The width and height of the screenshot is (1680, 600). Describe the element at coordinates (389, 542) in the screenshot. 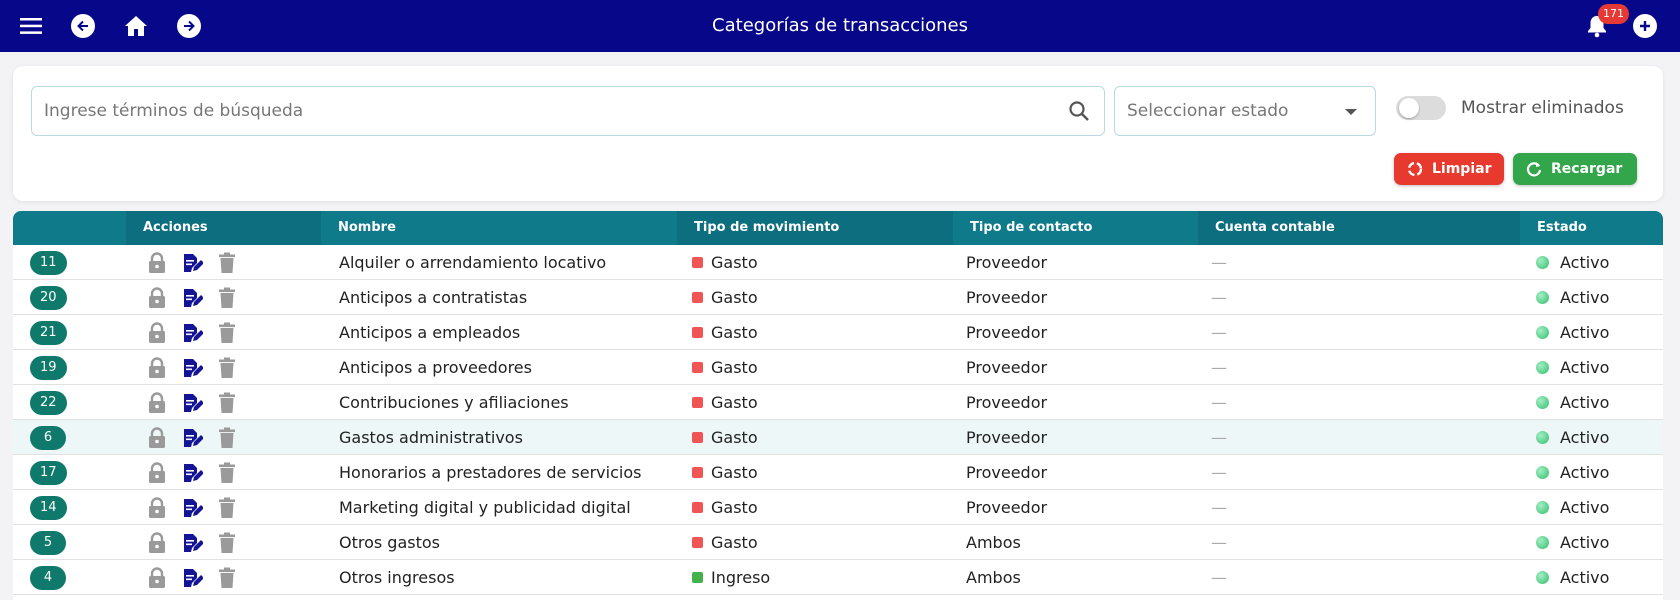

I see `name-cell: Otros gastos` at that location.